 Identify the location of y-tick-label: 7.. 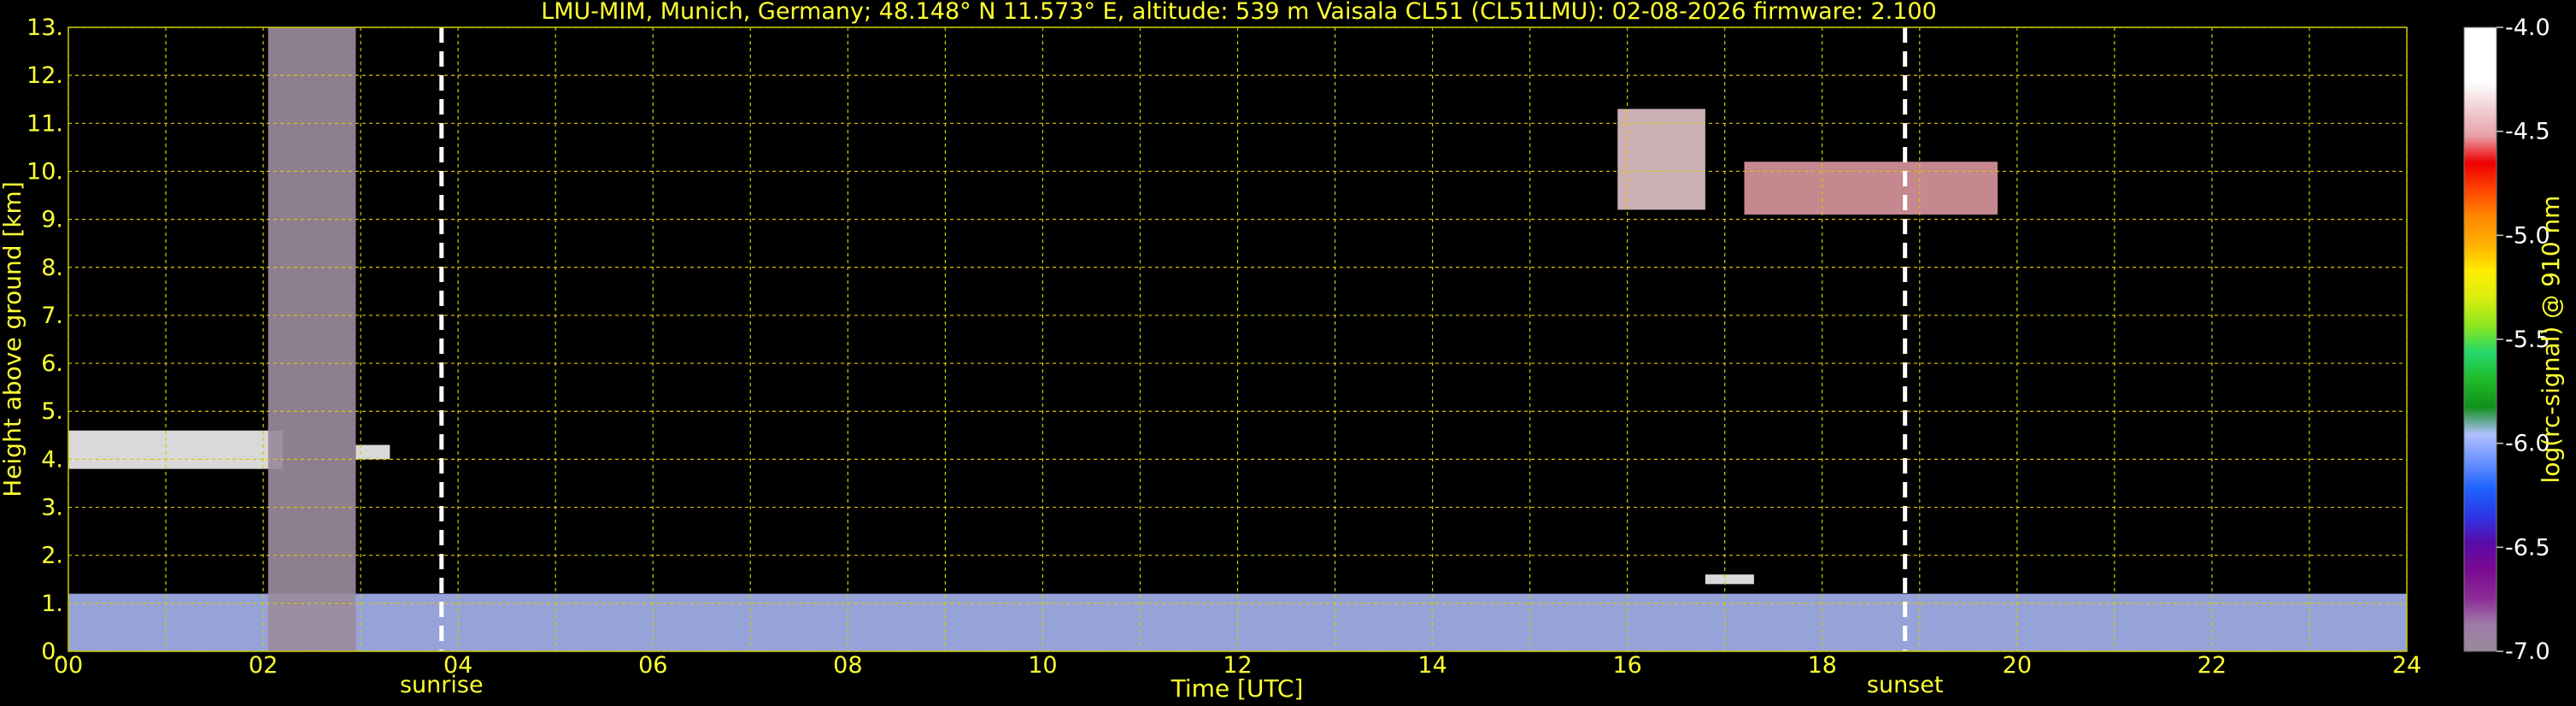
(52, 316).